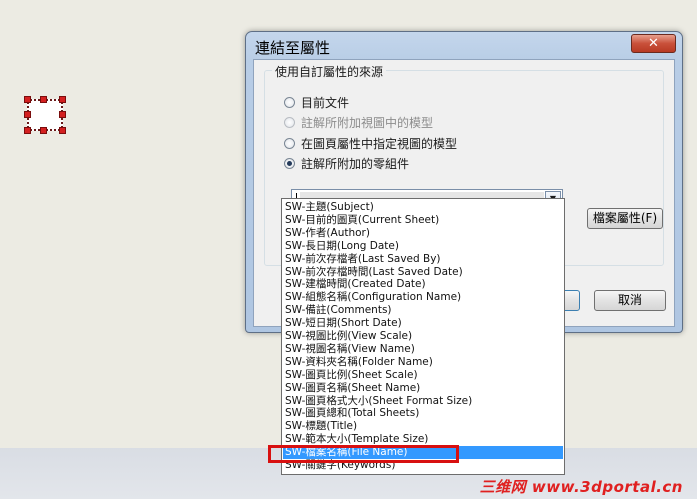 The width and height of the screenshot is (697, 499). I want to click on dropdown-item: SW-標題(Title), so click(423, 426).